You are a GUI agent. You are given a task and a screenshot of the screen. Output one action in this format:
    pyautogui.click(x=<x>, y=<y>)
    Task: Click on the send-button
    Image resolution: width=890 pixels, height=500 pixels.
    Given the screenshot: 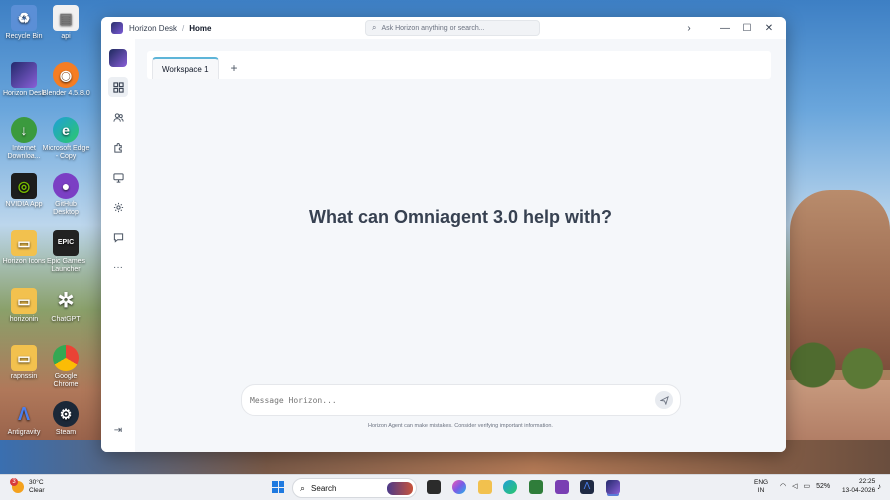 What is the action you would take?
    pyautogui.click(x=664, y=400)
    